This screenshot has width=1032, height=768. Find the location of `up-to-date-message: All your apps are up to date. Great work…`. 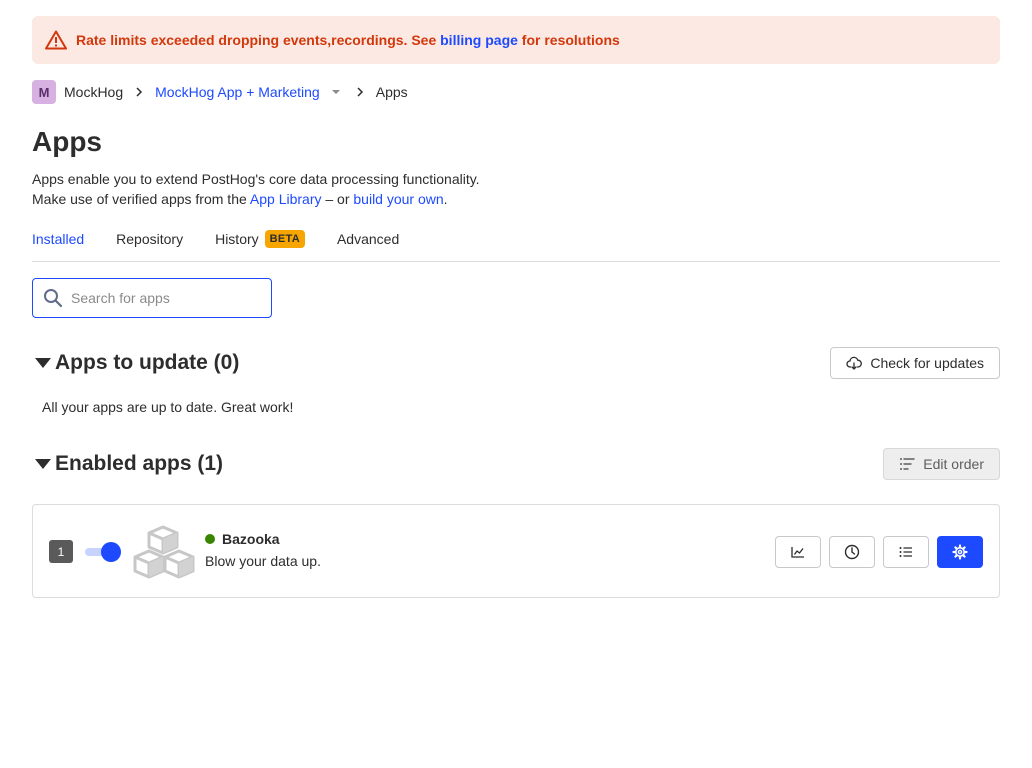

up-to-date-message: All your apps are up to date. Great work… is located at coordinates (168, 407).